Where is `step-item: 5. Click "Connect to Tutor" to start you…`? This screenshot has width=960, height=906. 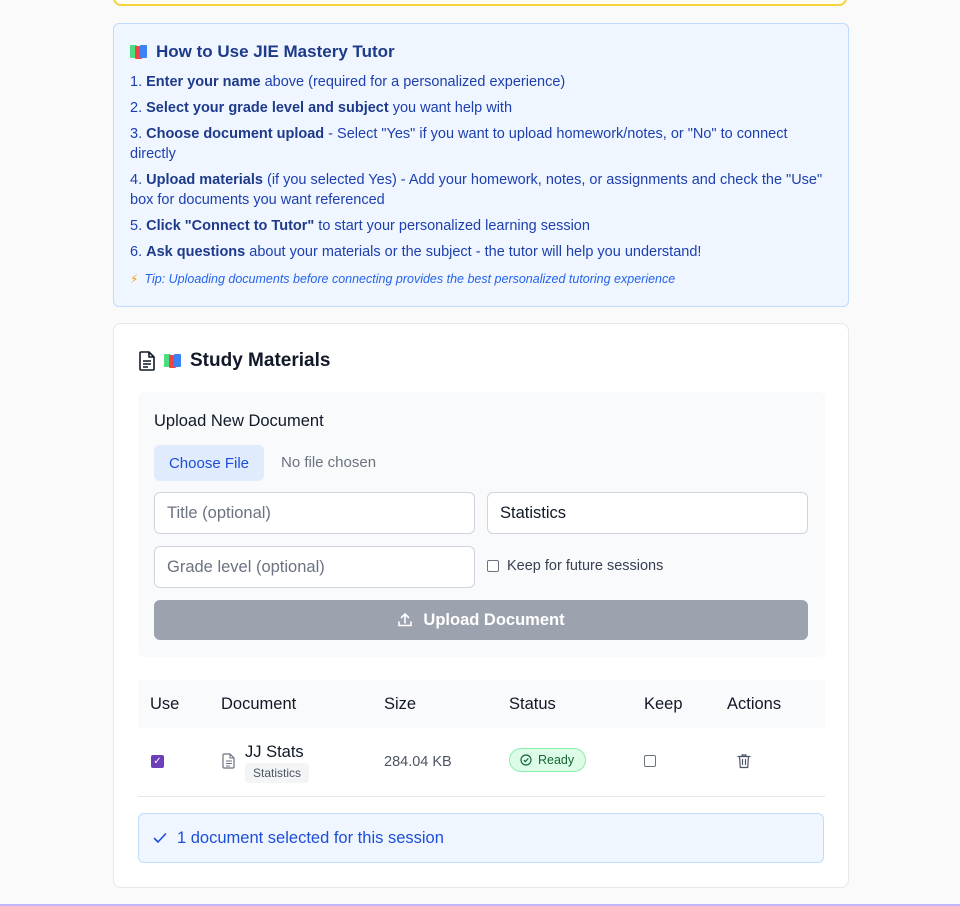 step-item: 5. Click "Connect to Tutor" to start you… is located at coordinates (360, 226).